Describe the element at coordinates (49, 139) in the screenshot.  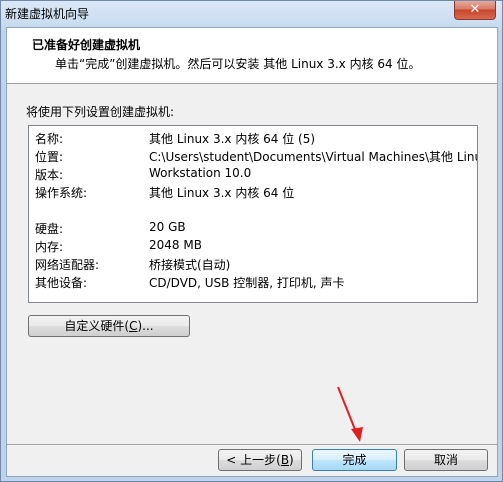
I see `summary-key: 名称:` at that location.